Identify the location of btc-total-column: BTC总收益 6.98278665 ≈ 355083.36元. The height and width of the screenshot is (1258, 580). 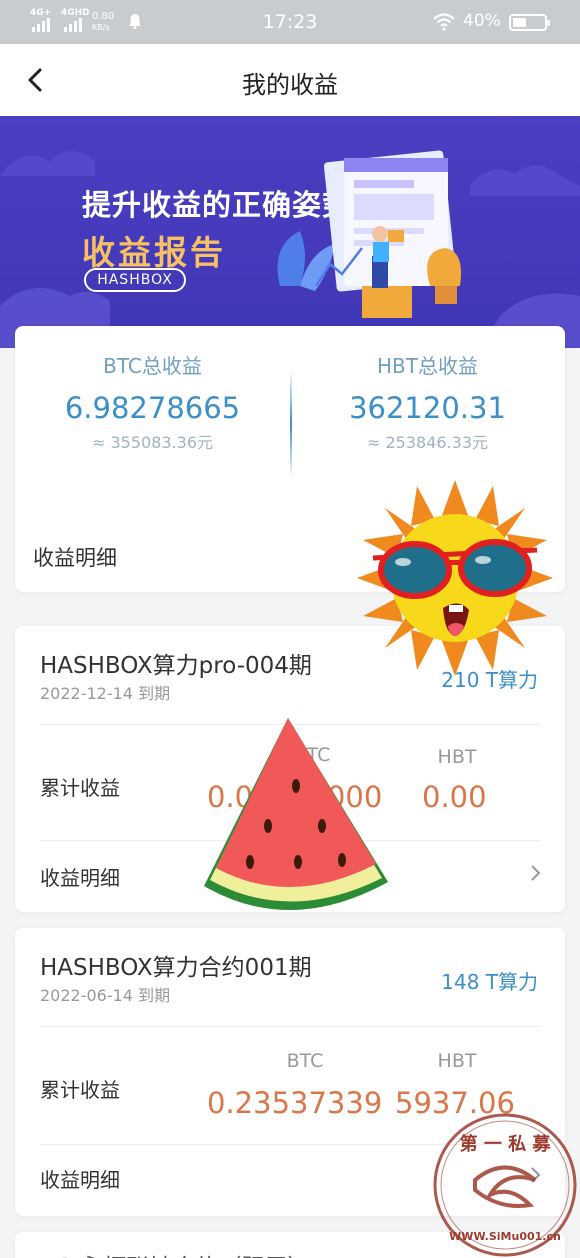
(152, 401).